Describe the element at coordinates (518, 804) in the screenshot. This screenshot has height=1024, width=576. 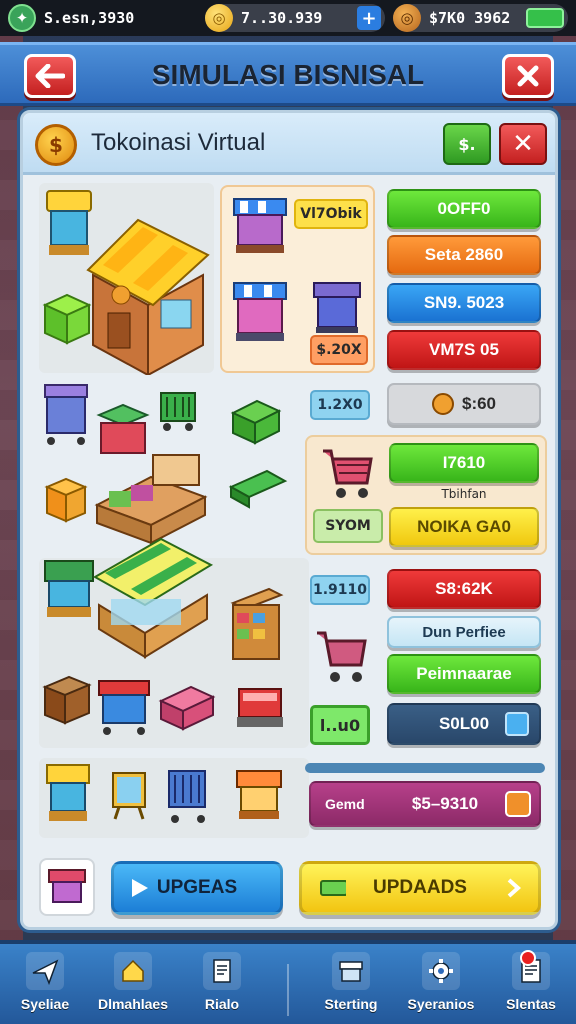
I see `shop-bag-icon` at that location.